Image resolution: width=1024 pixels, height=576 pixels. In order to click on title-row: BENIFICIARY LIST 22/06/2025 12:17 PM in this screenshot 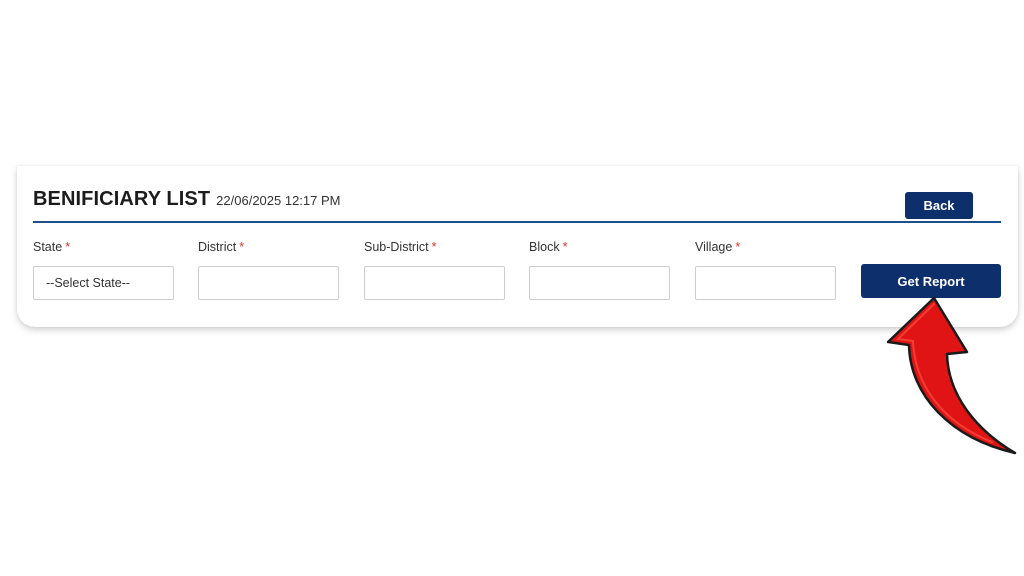, I will do `click(187, 199)`.